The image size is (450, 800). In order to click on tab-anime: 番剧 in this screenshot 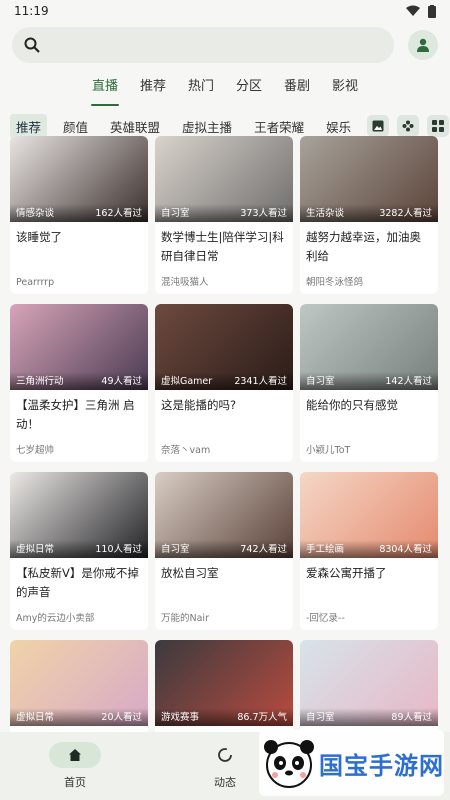, I will do `click(297, 91)`.